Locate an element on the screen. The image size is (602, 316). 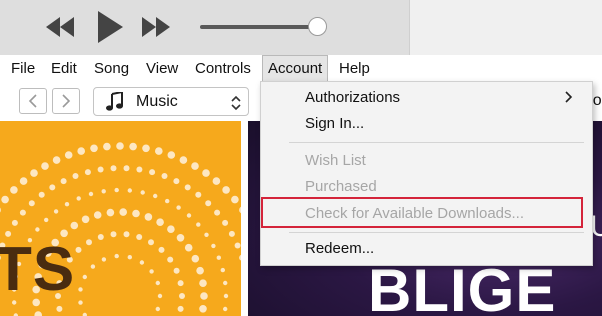
album-left-title: TS is located at coordinates (38, 269).